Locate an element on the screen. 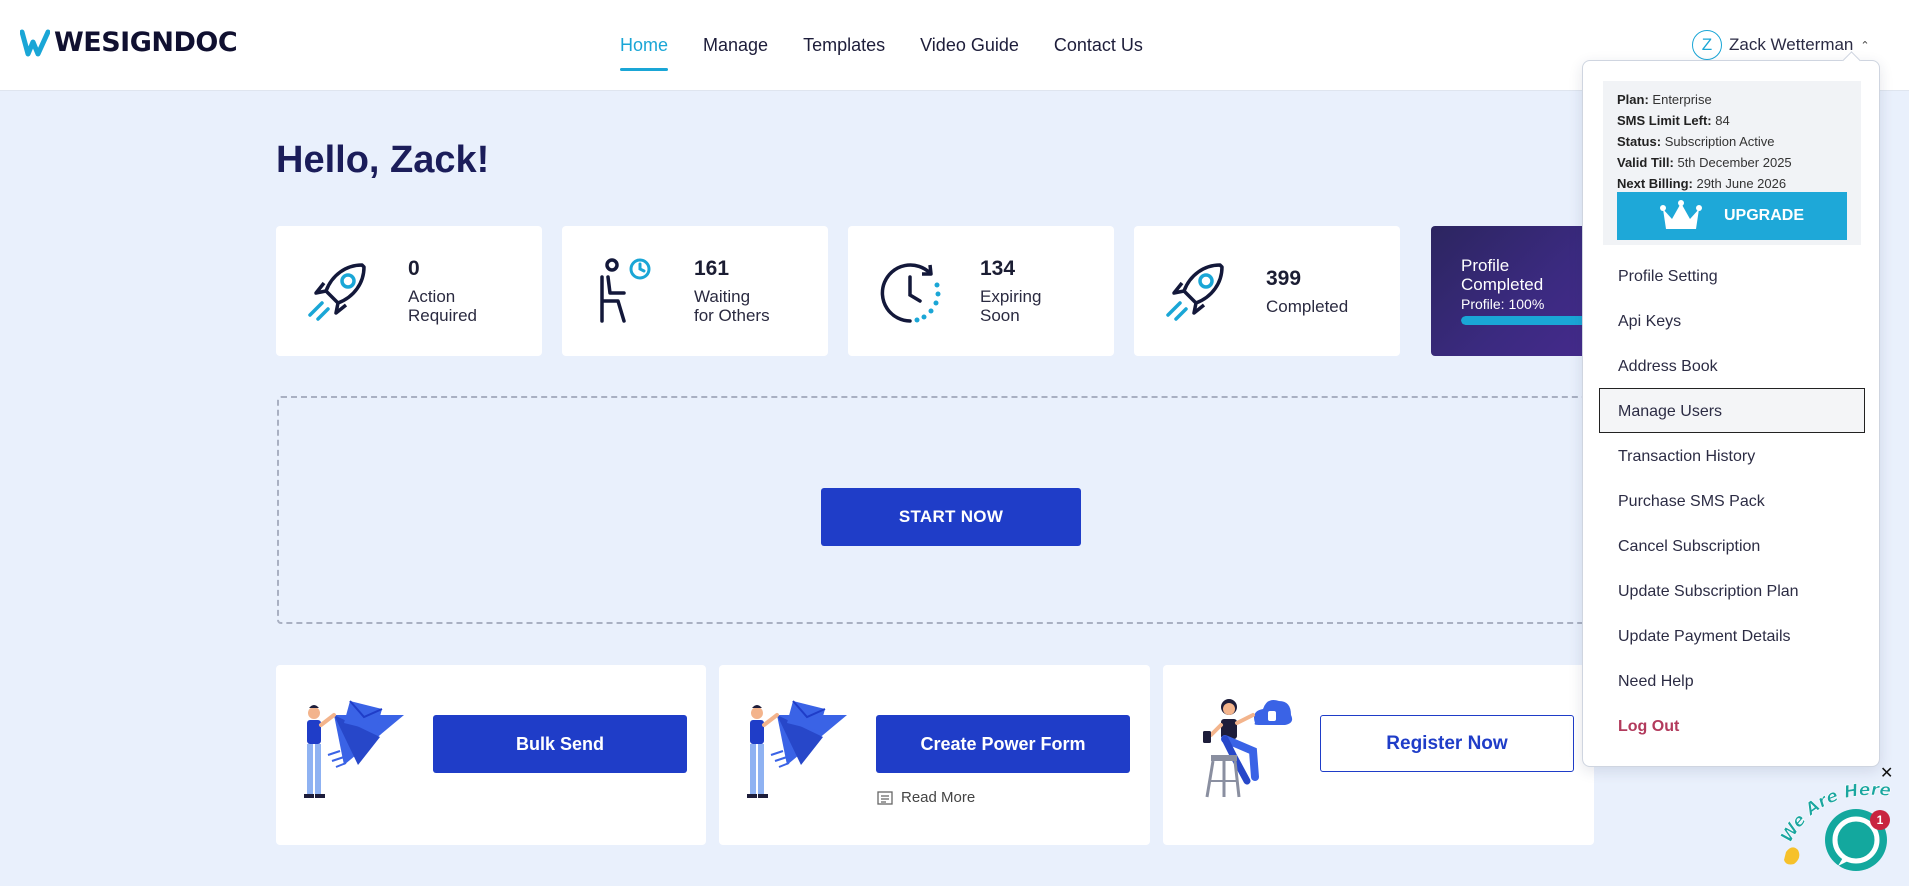  support-person-illustration-icon is located at coordinates (1248, 748).